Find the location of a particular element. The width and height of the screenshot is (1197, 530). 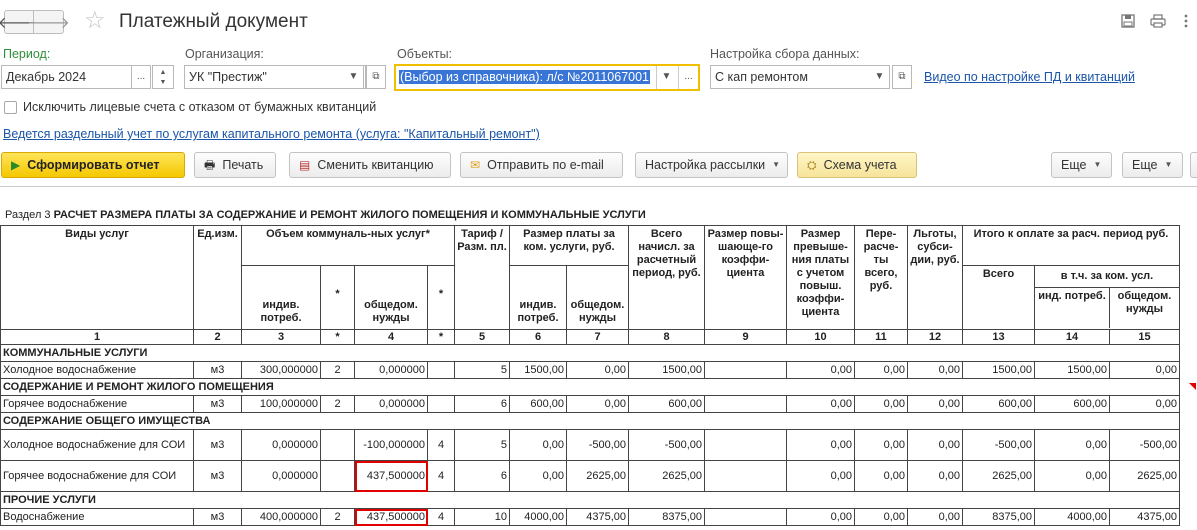

data-setup-open-button: ⧉ is located at coordinates (902, 77).